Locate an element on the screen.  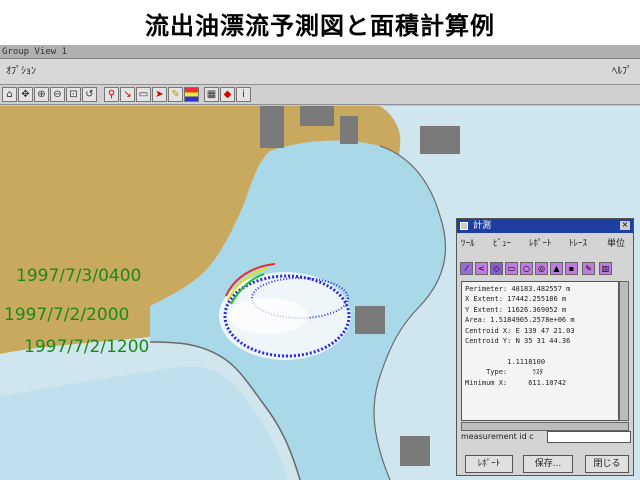
reclaimed-land is located at coordinates (272, 127).